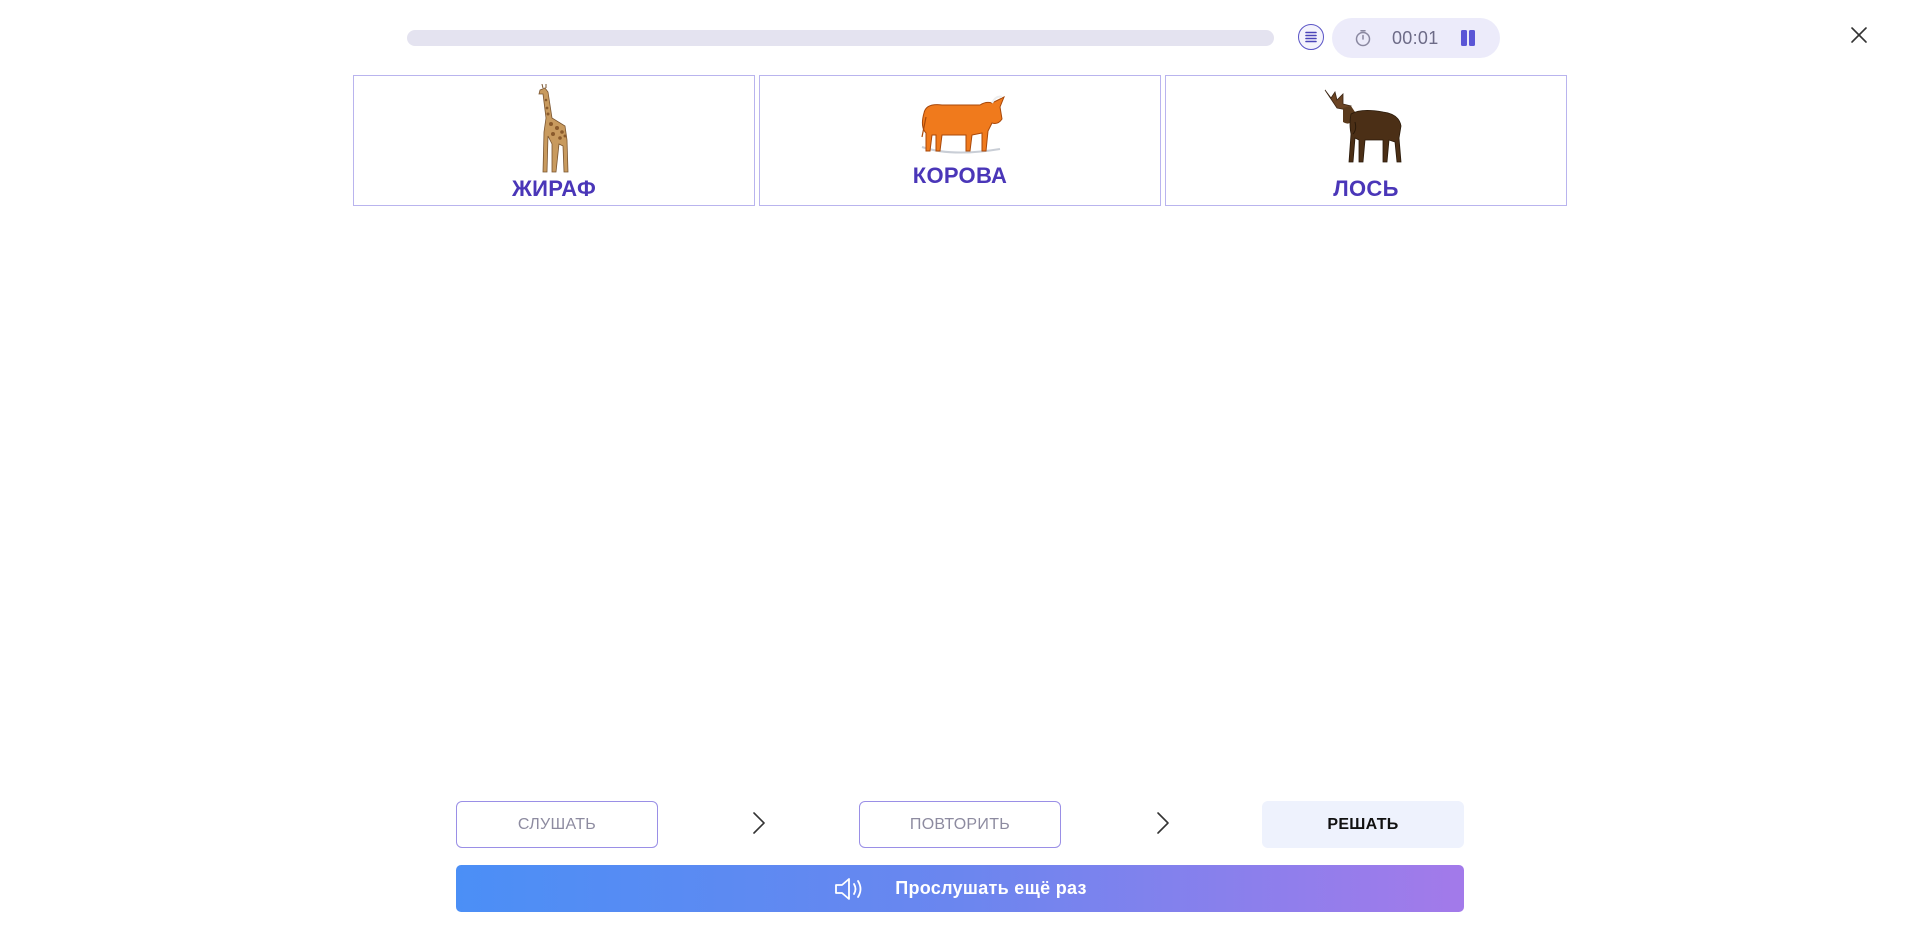  Describe the element at coordinates (1363, 38) in the screenshot. I see `stopwatch-icon` at that location.